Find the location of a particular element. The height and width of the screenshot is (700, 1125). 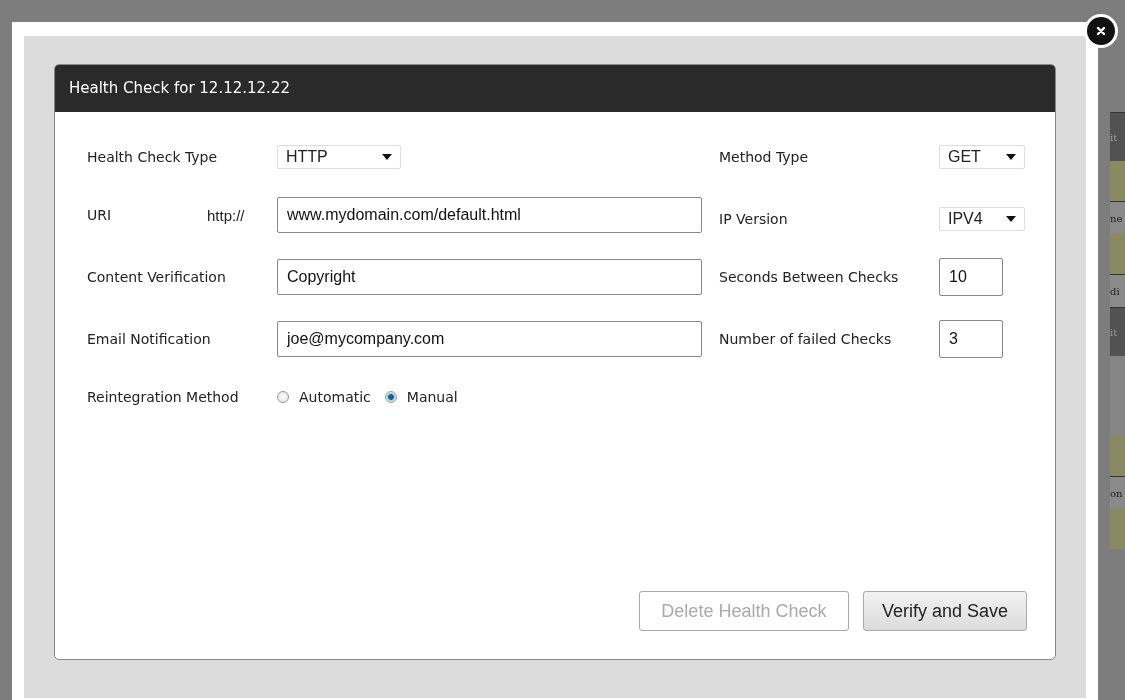

field-label: IP Version is located at coordinates (753, 219).